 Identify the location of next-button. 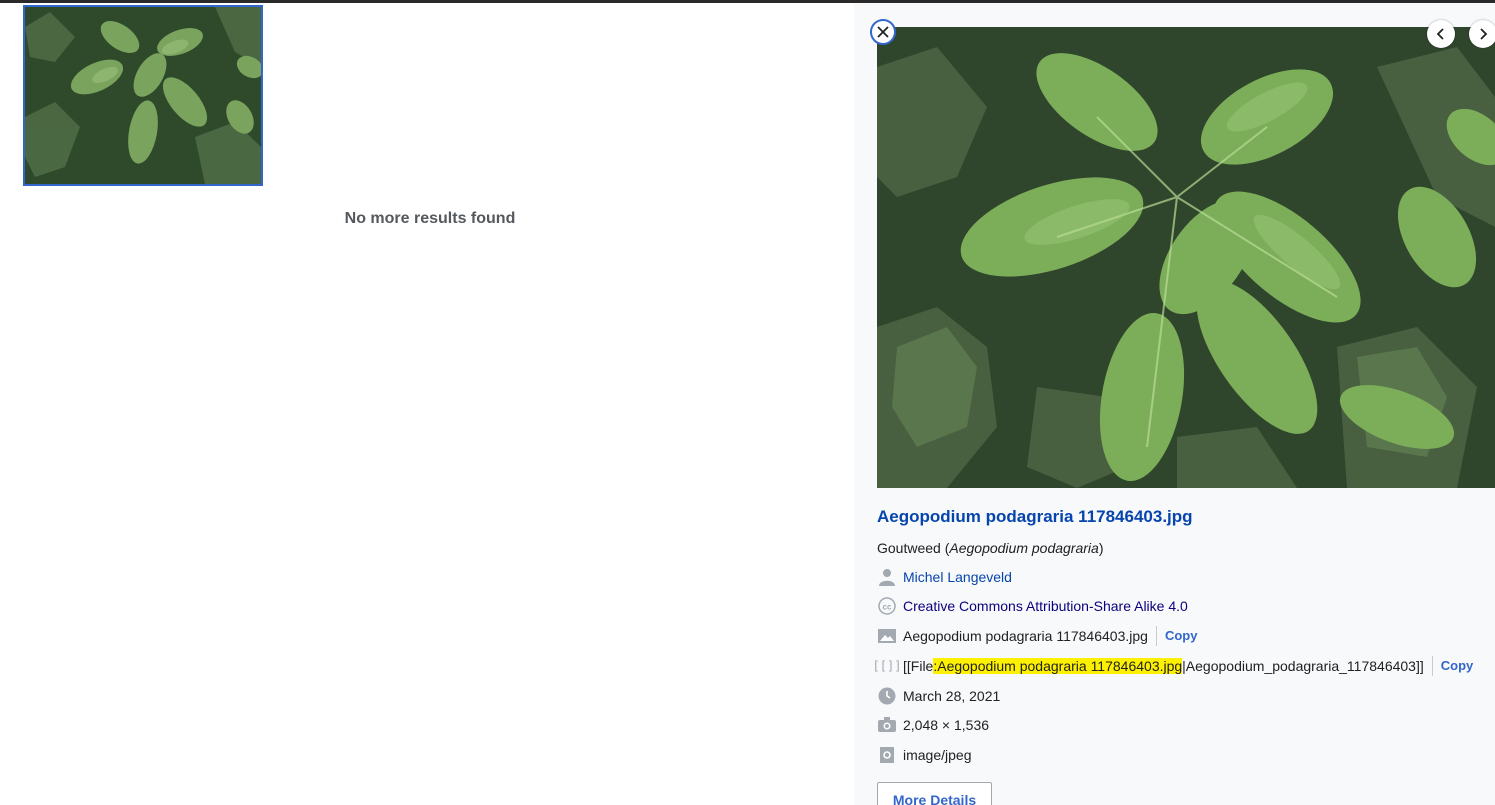
(1482, 34).